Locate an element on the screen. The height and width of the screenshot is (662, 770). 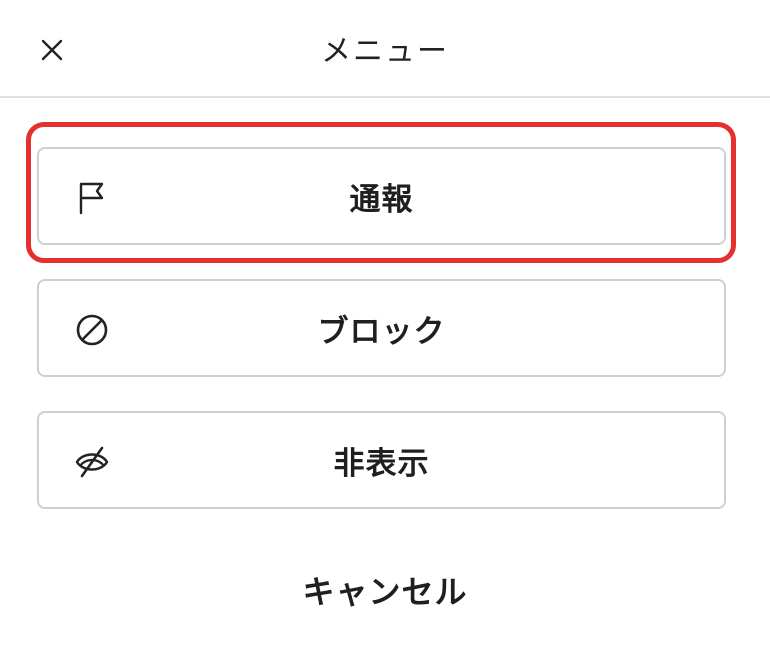
hide-button: 非表示 is located at coordinates (381, 460).